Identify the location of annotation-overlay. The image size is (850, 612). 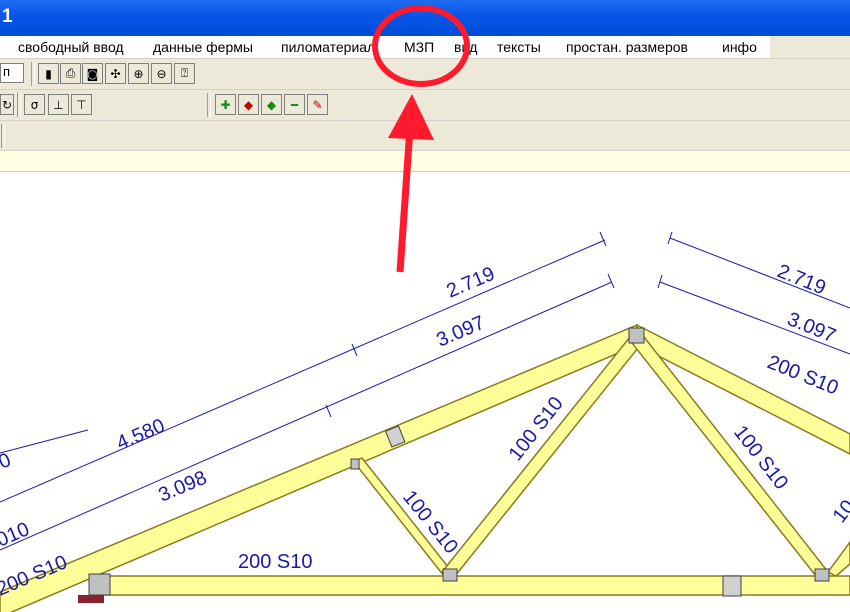
(421, 139).